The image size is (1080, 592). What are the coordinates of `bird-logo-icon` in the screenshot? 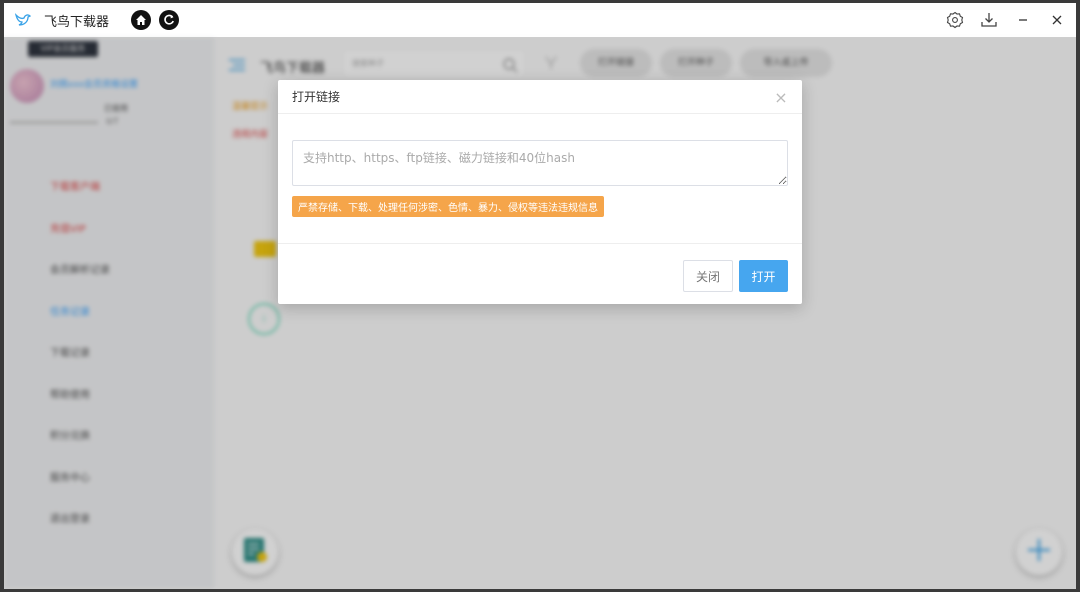 It's located at (23, 20).